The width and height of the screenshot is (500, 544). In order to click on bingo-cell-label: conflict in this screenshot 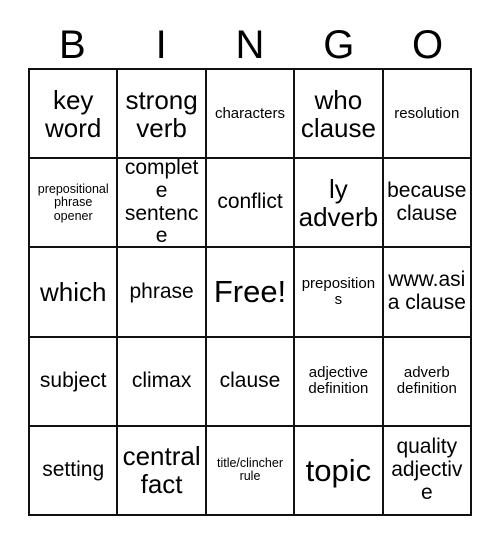, I will do `click(250, 202)`.